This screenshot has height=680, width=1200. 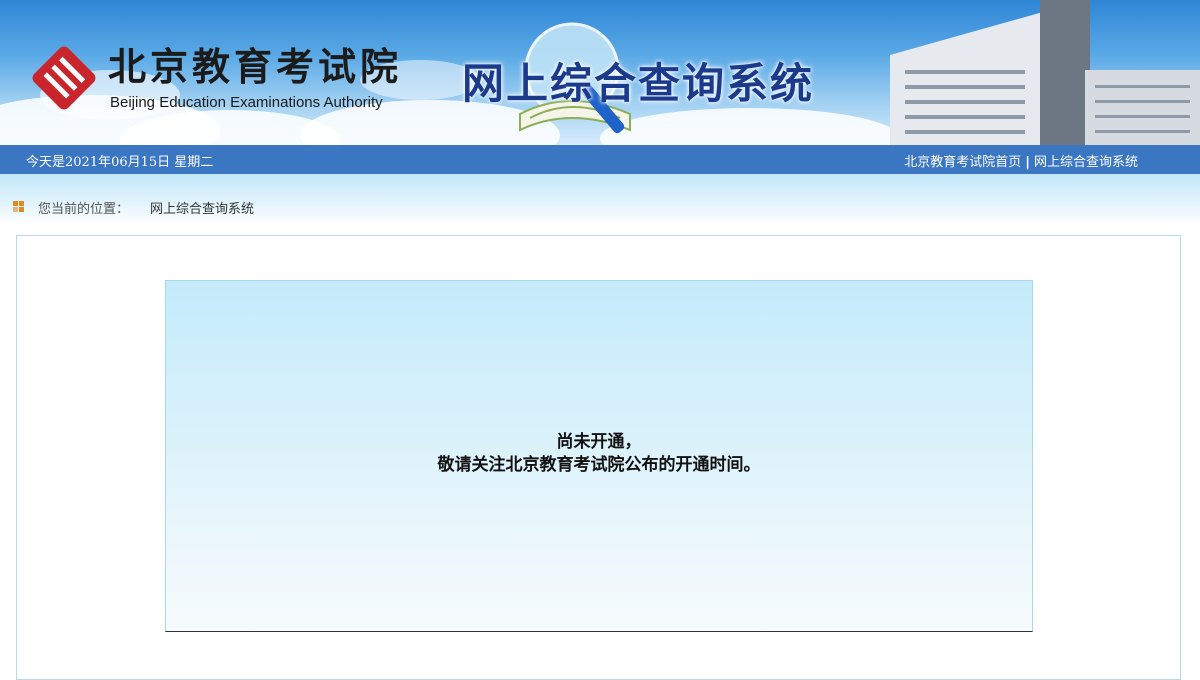 What do you see at coordinates (599, 442) in the screenshot?
I see `notice-line-1: 尚未开通，` at bounding box center [599, 442].